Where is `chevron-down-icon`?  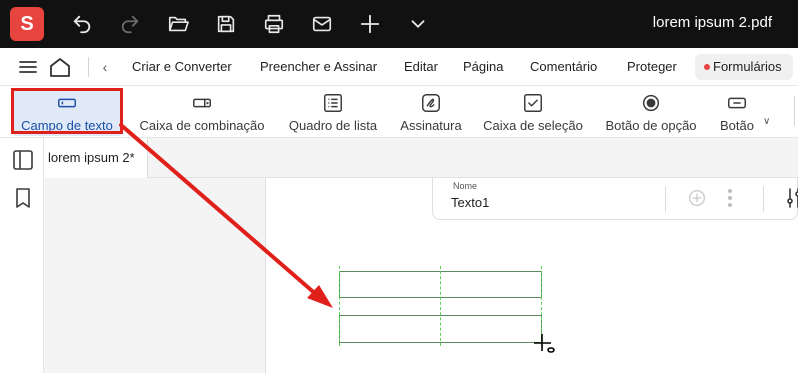 chevron-down-icon is located at coordinates (418, 24).